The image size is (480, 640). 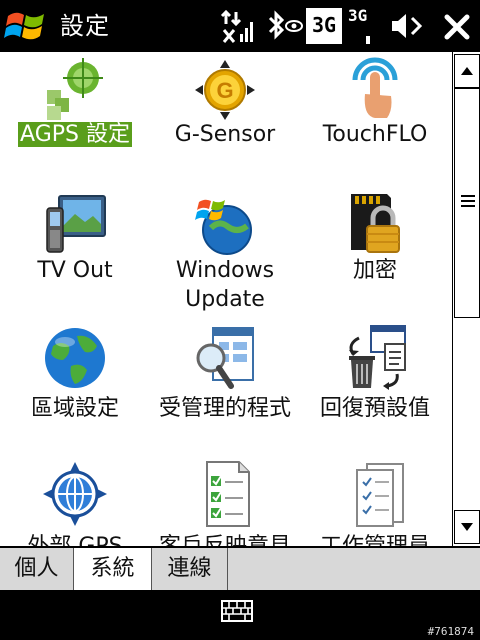 What do you see at coordinates (225, 539) in the screenshot?
I see `tile-label: 客戶反映意見` at bounding box center [225, 539].